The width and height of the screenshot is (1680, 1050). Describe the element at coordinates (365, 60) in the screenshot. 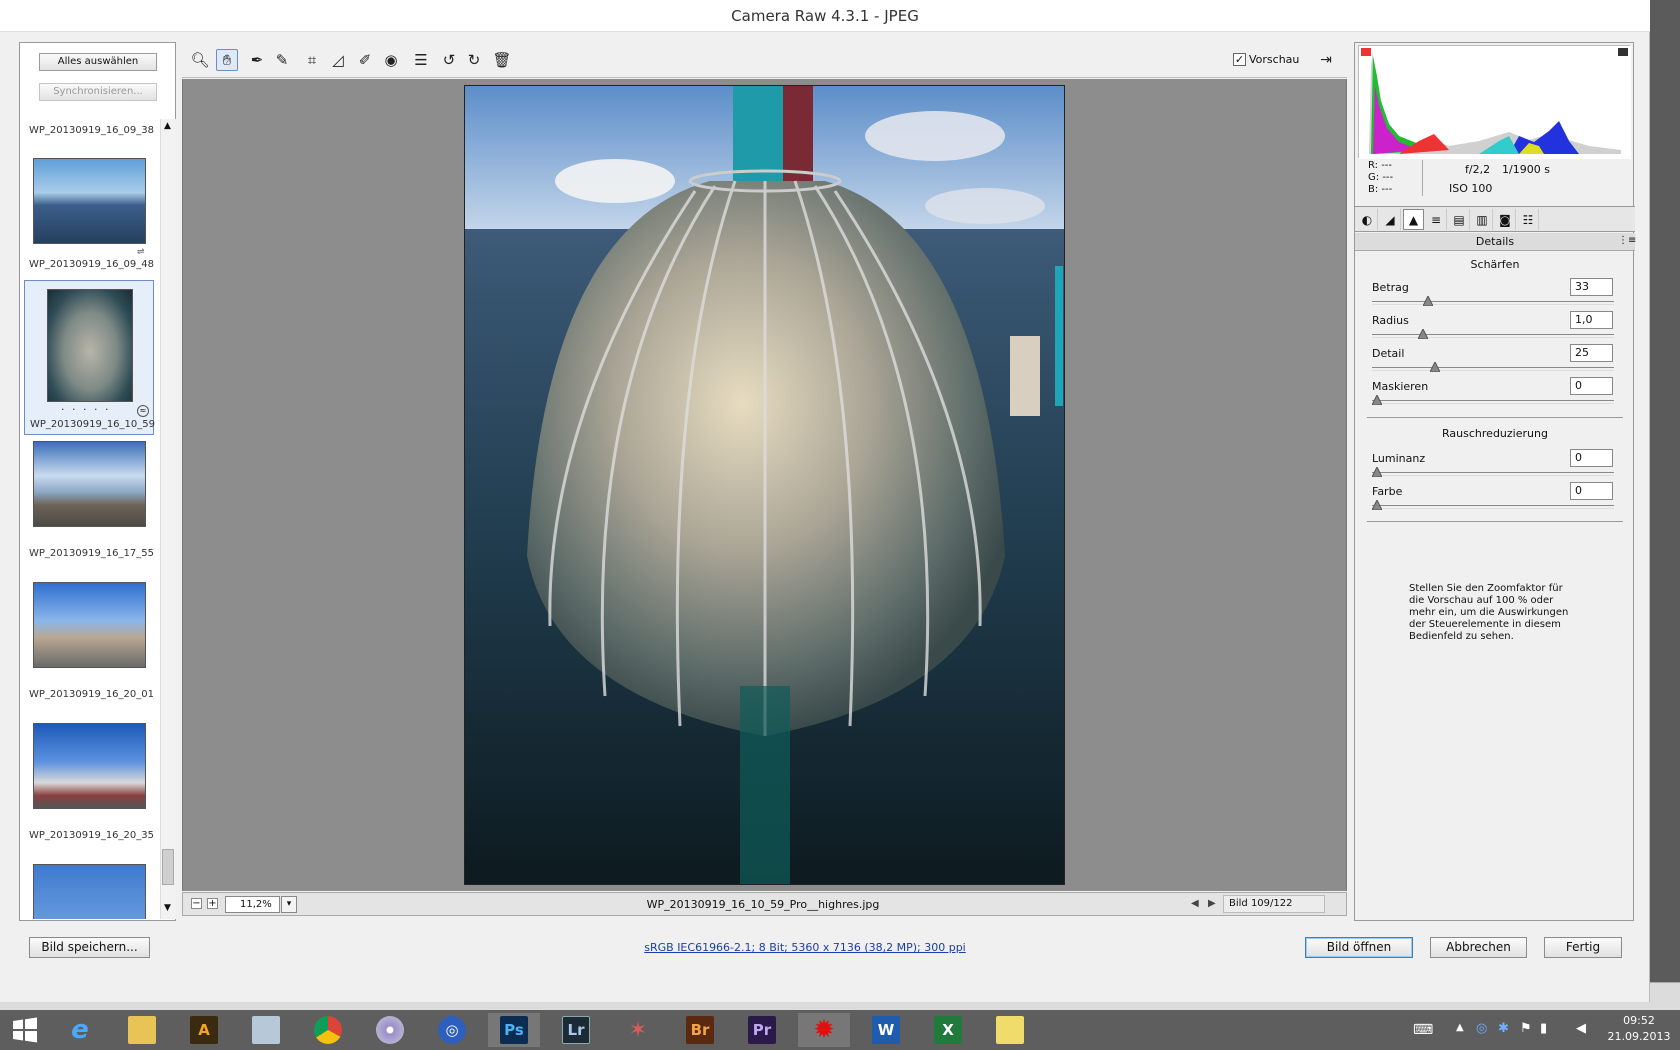

I see `retouch-tool-icon: ✐` at that location.